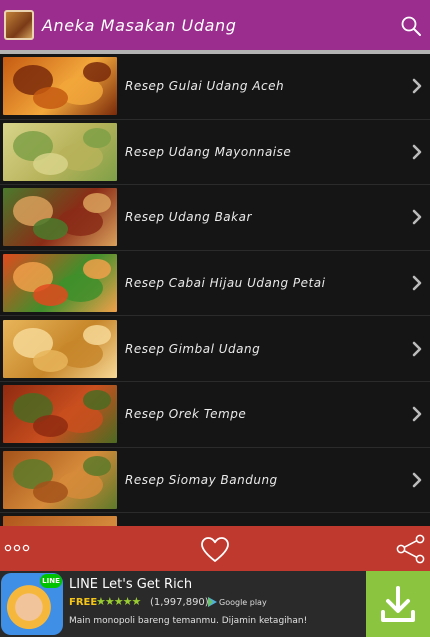 The image size is (430, 637). I want to click on google-play-label: Google play, so click(237, 602).